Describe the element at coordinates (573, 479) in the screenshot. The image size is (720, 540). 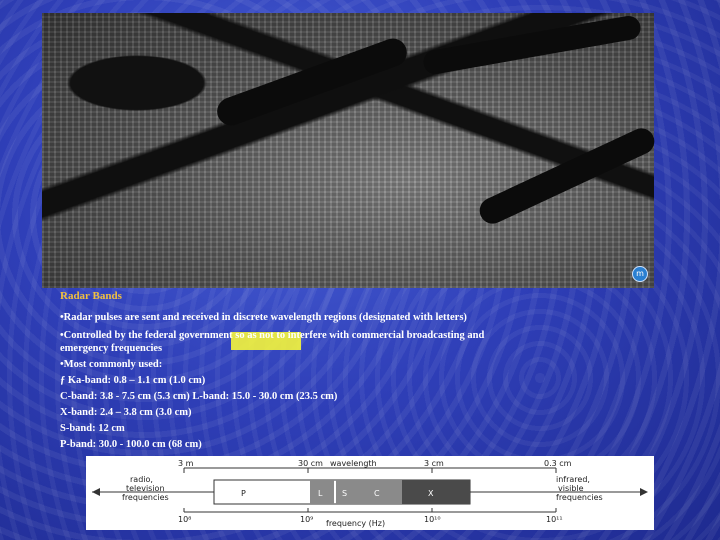
I see `right-label-line: infrared,` at that location.